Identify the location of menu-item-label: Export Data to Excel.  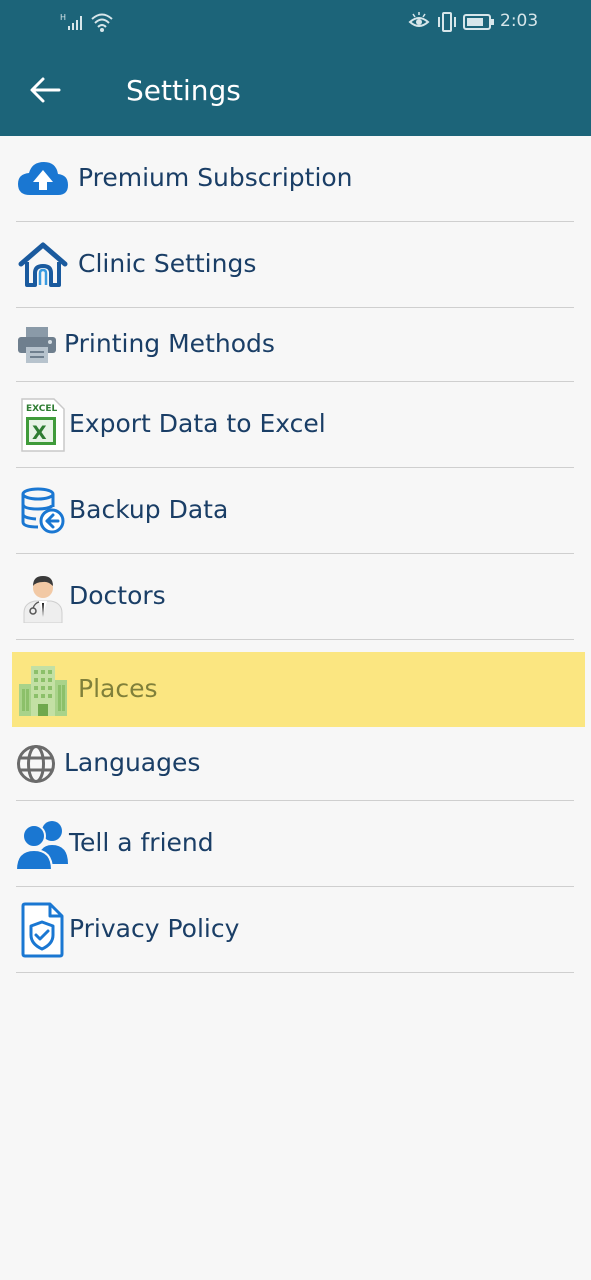
(197, 424).